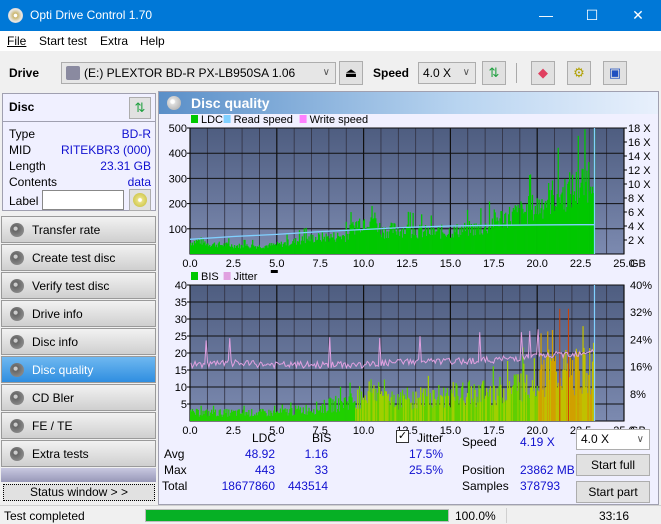 The height and width of the screenshot is (524, 661). I want to click on menu-start-test: Start test, so click(63, 41).